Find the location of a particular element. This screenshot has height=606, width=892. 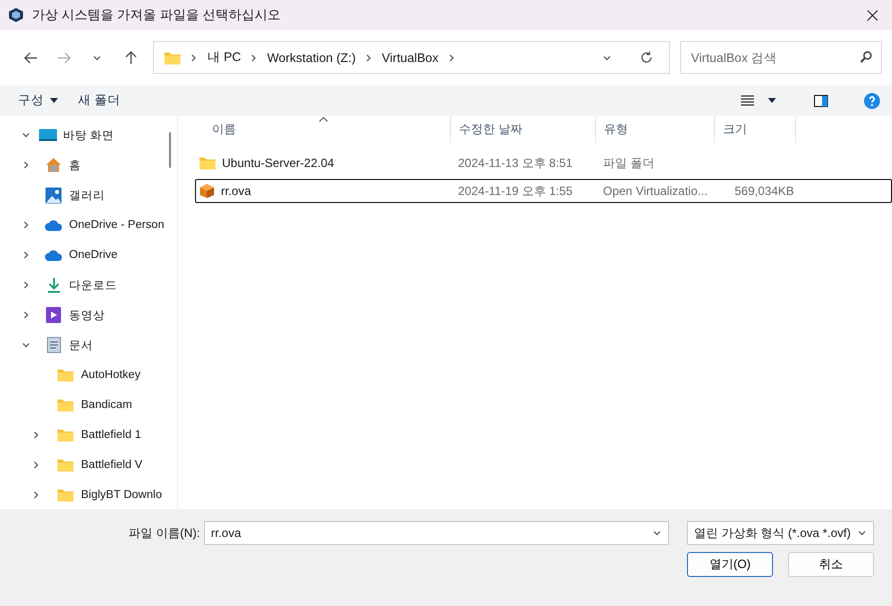

refresh-icon is located at coordinates (647, 57).